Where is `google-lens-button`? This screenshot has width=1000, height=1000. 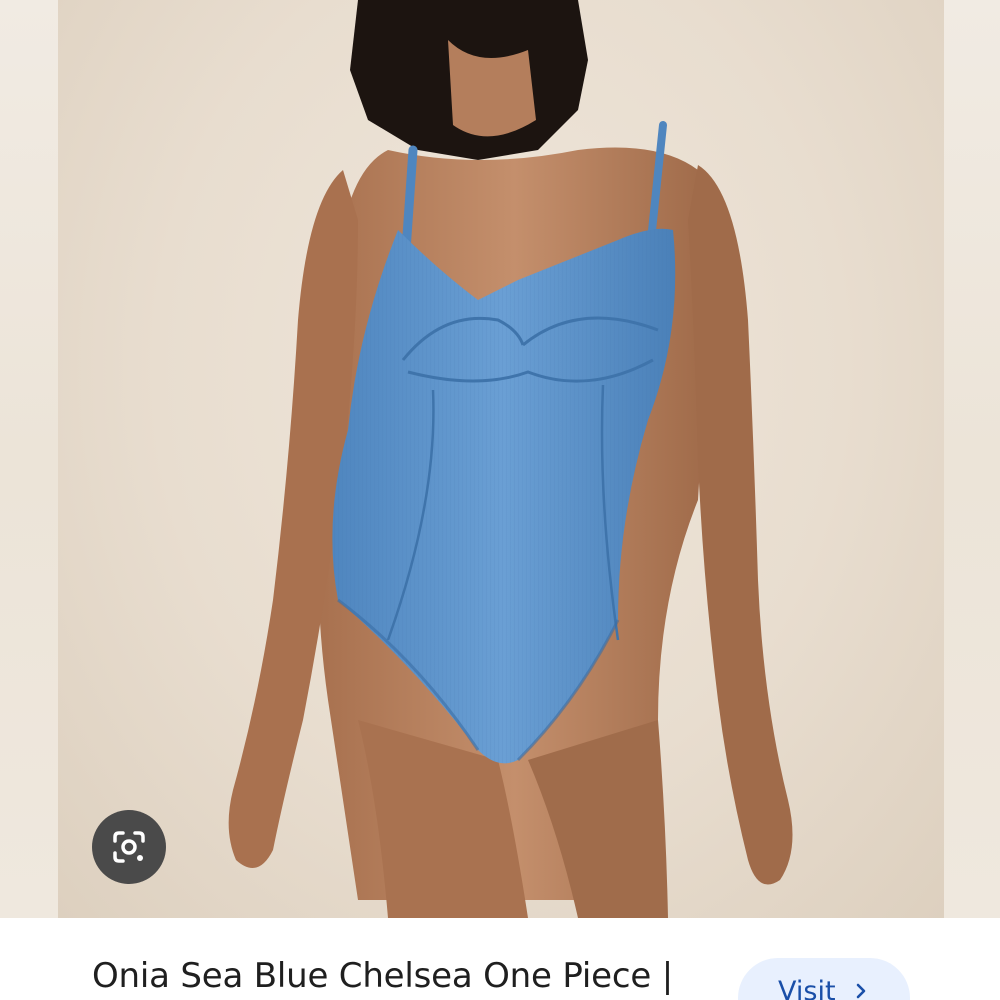
google-lens-button is located at coordinates (129, 847).